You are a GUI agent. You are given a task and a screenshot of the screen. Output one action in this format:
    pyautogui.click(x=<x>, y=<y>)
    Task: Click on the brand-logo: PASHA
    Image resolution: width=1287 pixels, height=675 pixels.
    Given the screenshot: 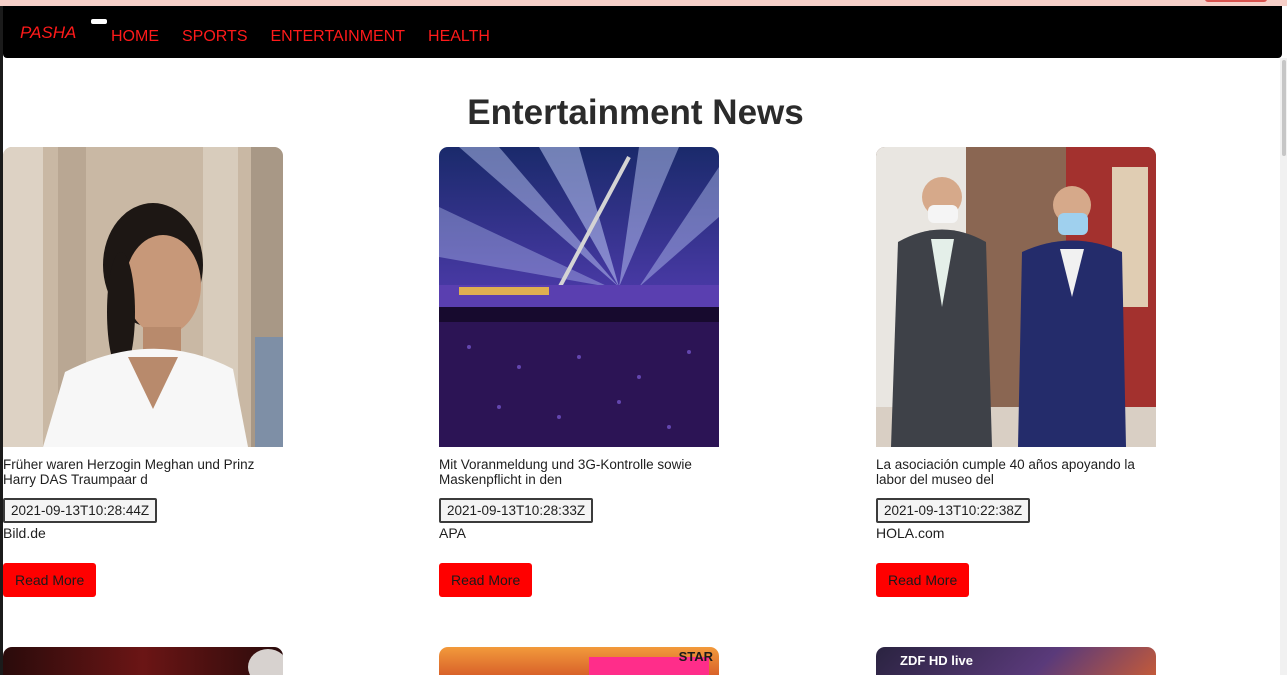 What is the action you would take?
    pyautogui.click(x=48, y=33)
    